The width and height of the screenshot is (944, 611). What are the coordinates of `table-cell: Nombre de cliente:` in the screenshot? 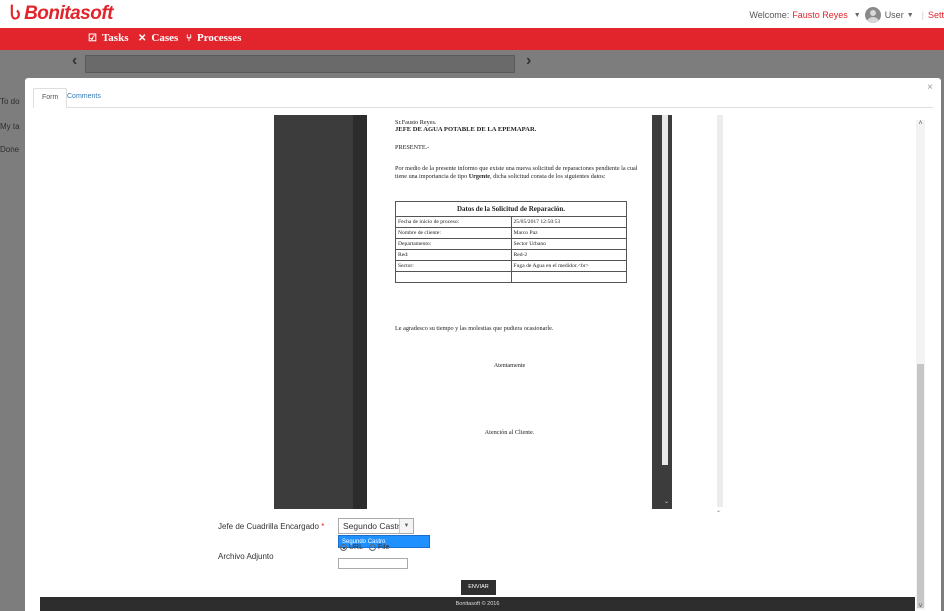 It's located at (453, 233).